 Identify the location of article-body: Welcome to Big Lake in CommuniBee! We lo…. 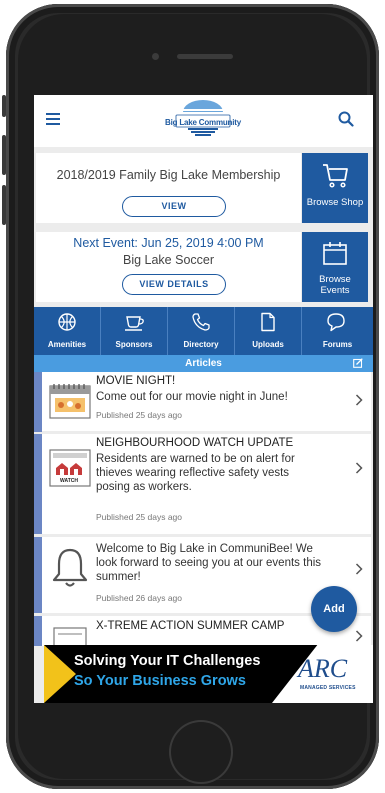
(209, 563).